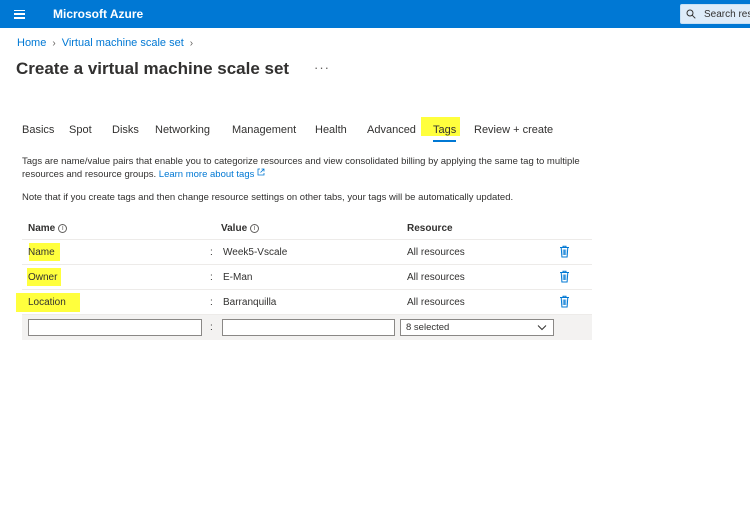 The image size is (750, 517). I want to click on resource-dropdown: 8 selected, so click(477, 327).